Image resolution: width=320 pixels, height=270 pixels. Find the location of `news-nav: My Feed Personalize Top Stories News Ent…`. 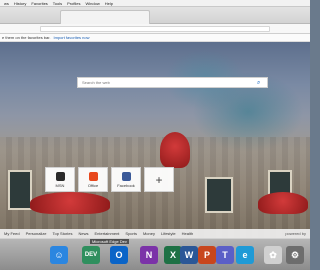

news-nav: My Feed Personalize Top Stories News Ent… is located at coordinates (155, 233).